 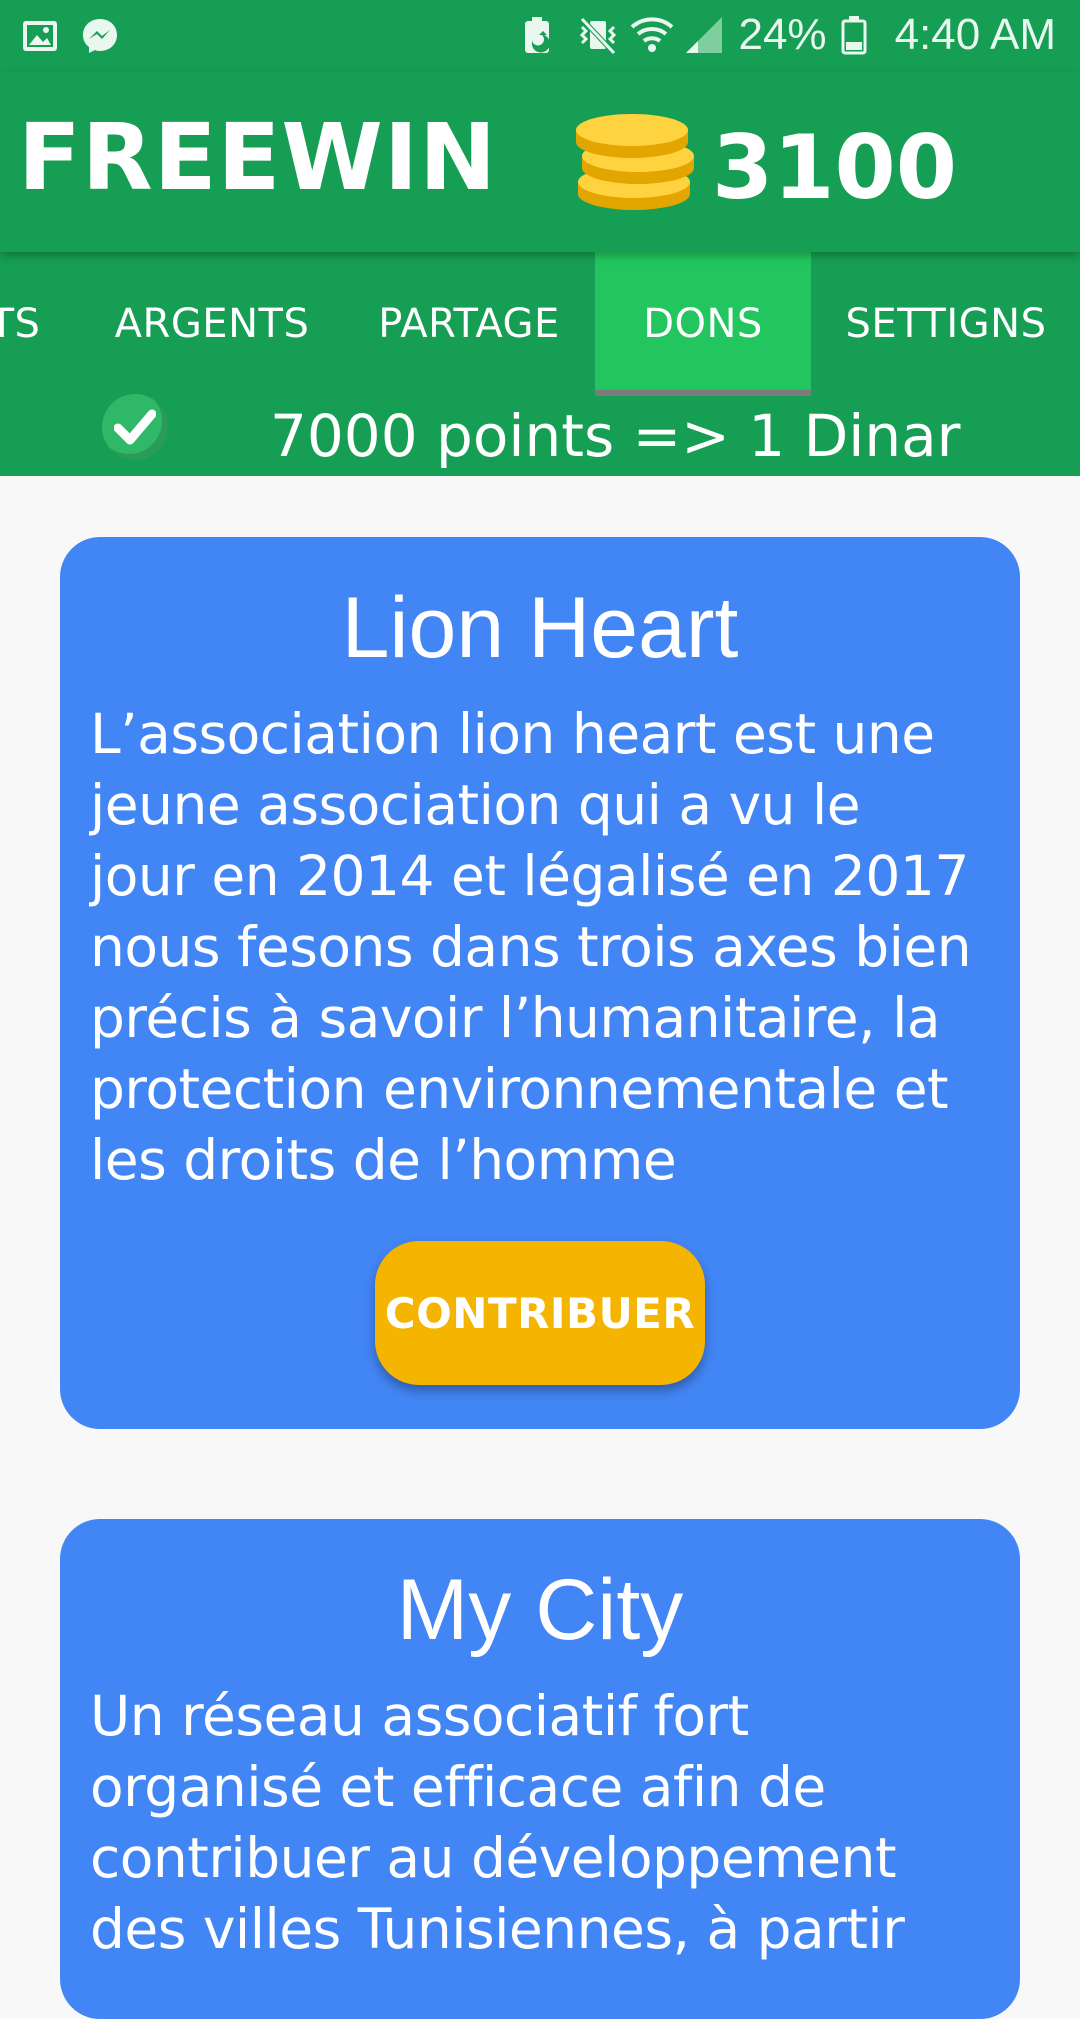 I want to click on coin-balance: 3100, so click(x=834, y=167).